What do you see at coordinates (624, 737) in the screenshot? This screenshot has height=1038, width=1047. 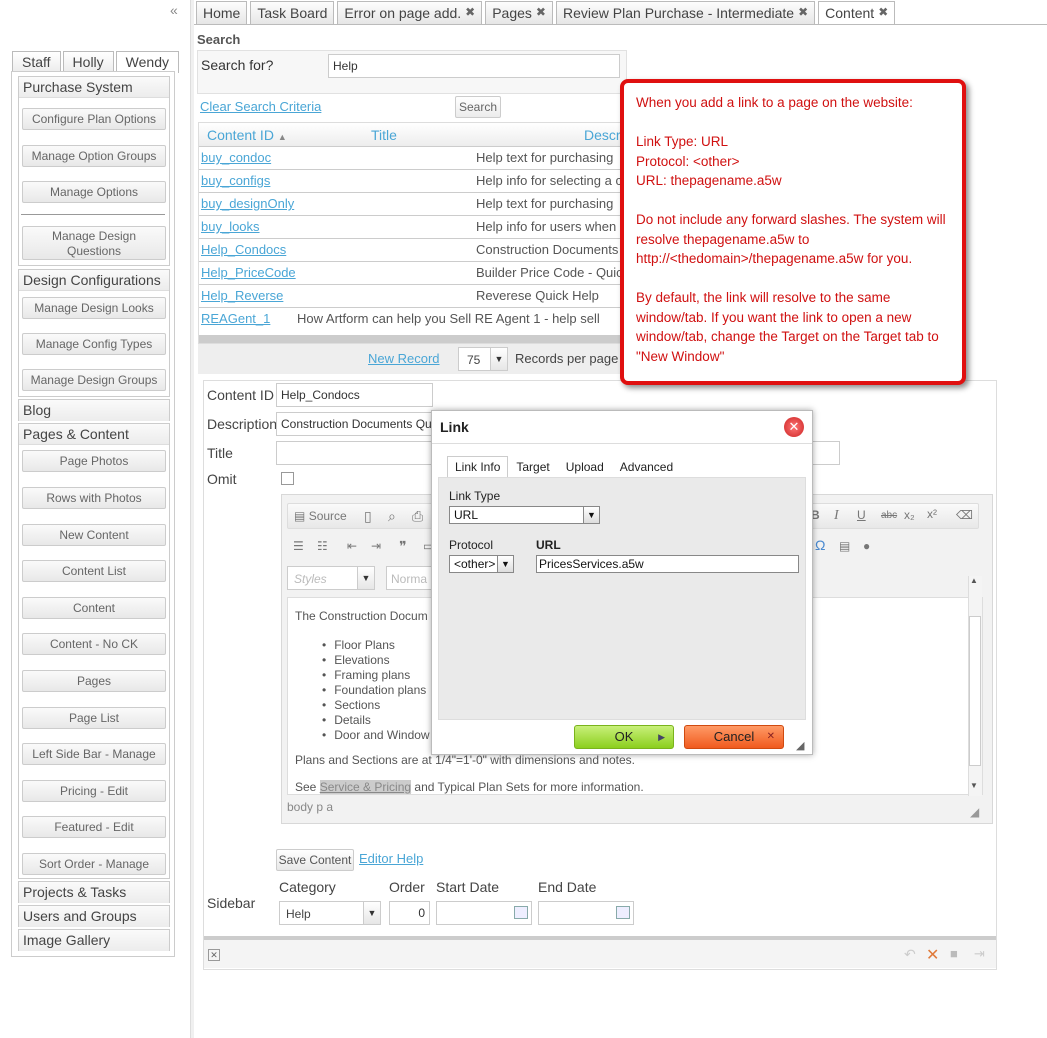 I see `ok-button: OK ▶` at bounding box center [624, 737].